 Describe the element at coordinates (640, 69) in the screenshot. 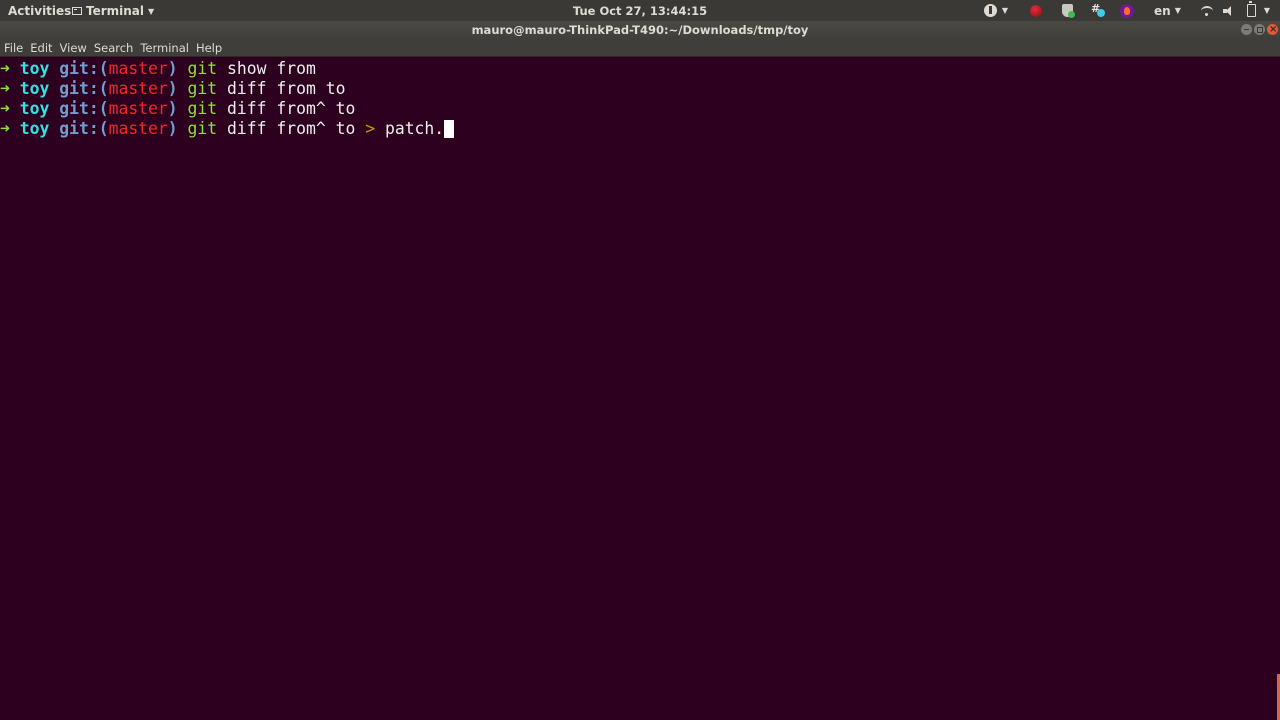

I see `terminal-line: ➜ toy git:(master) git show from` at that location.